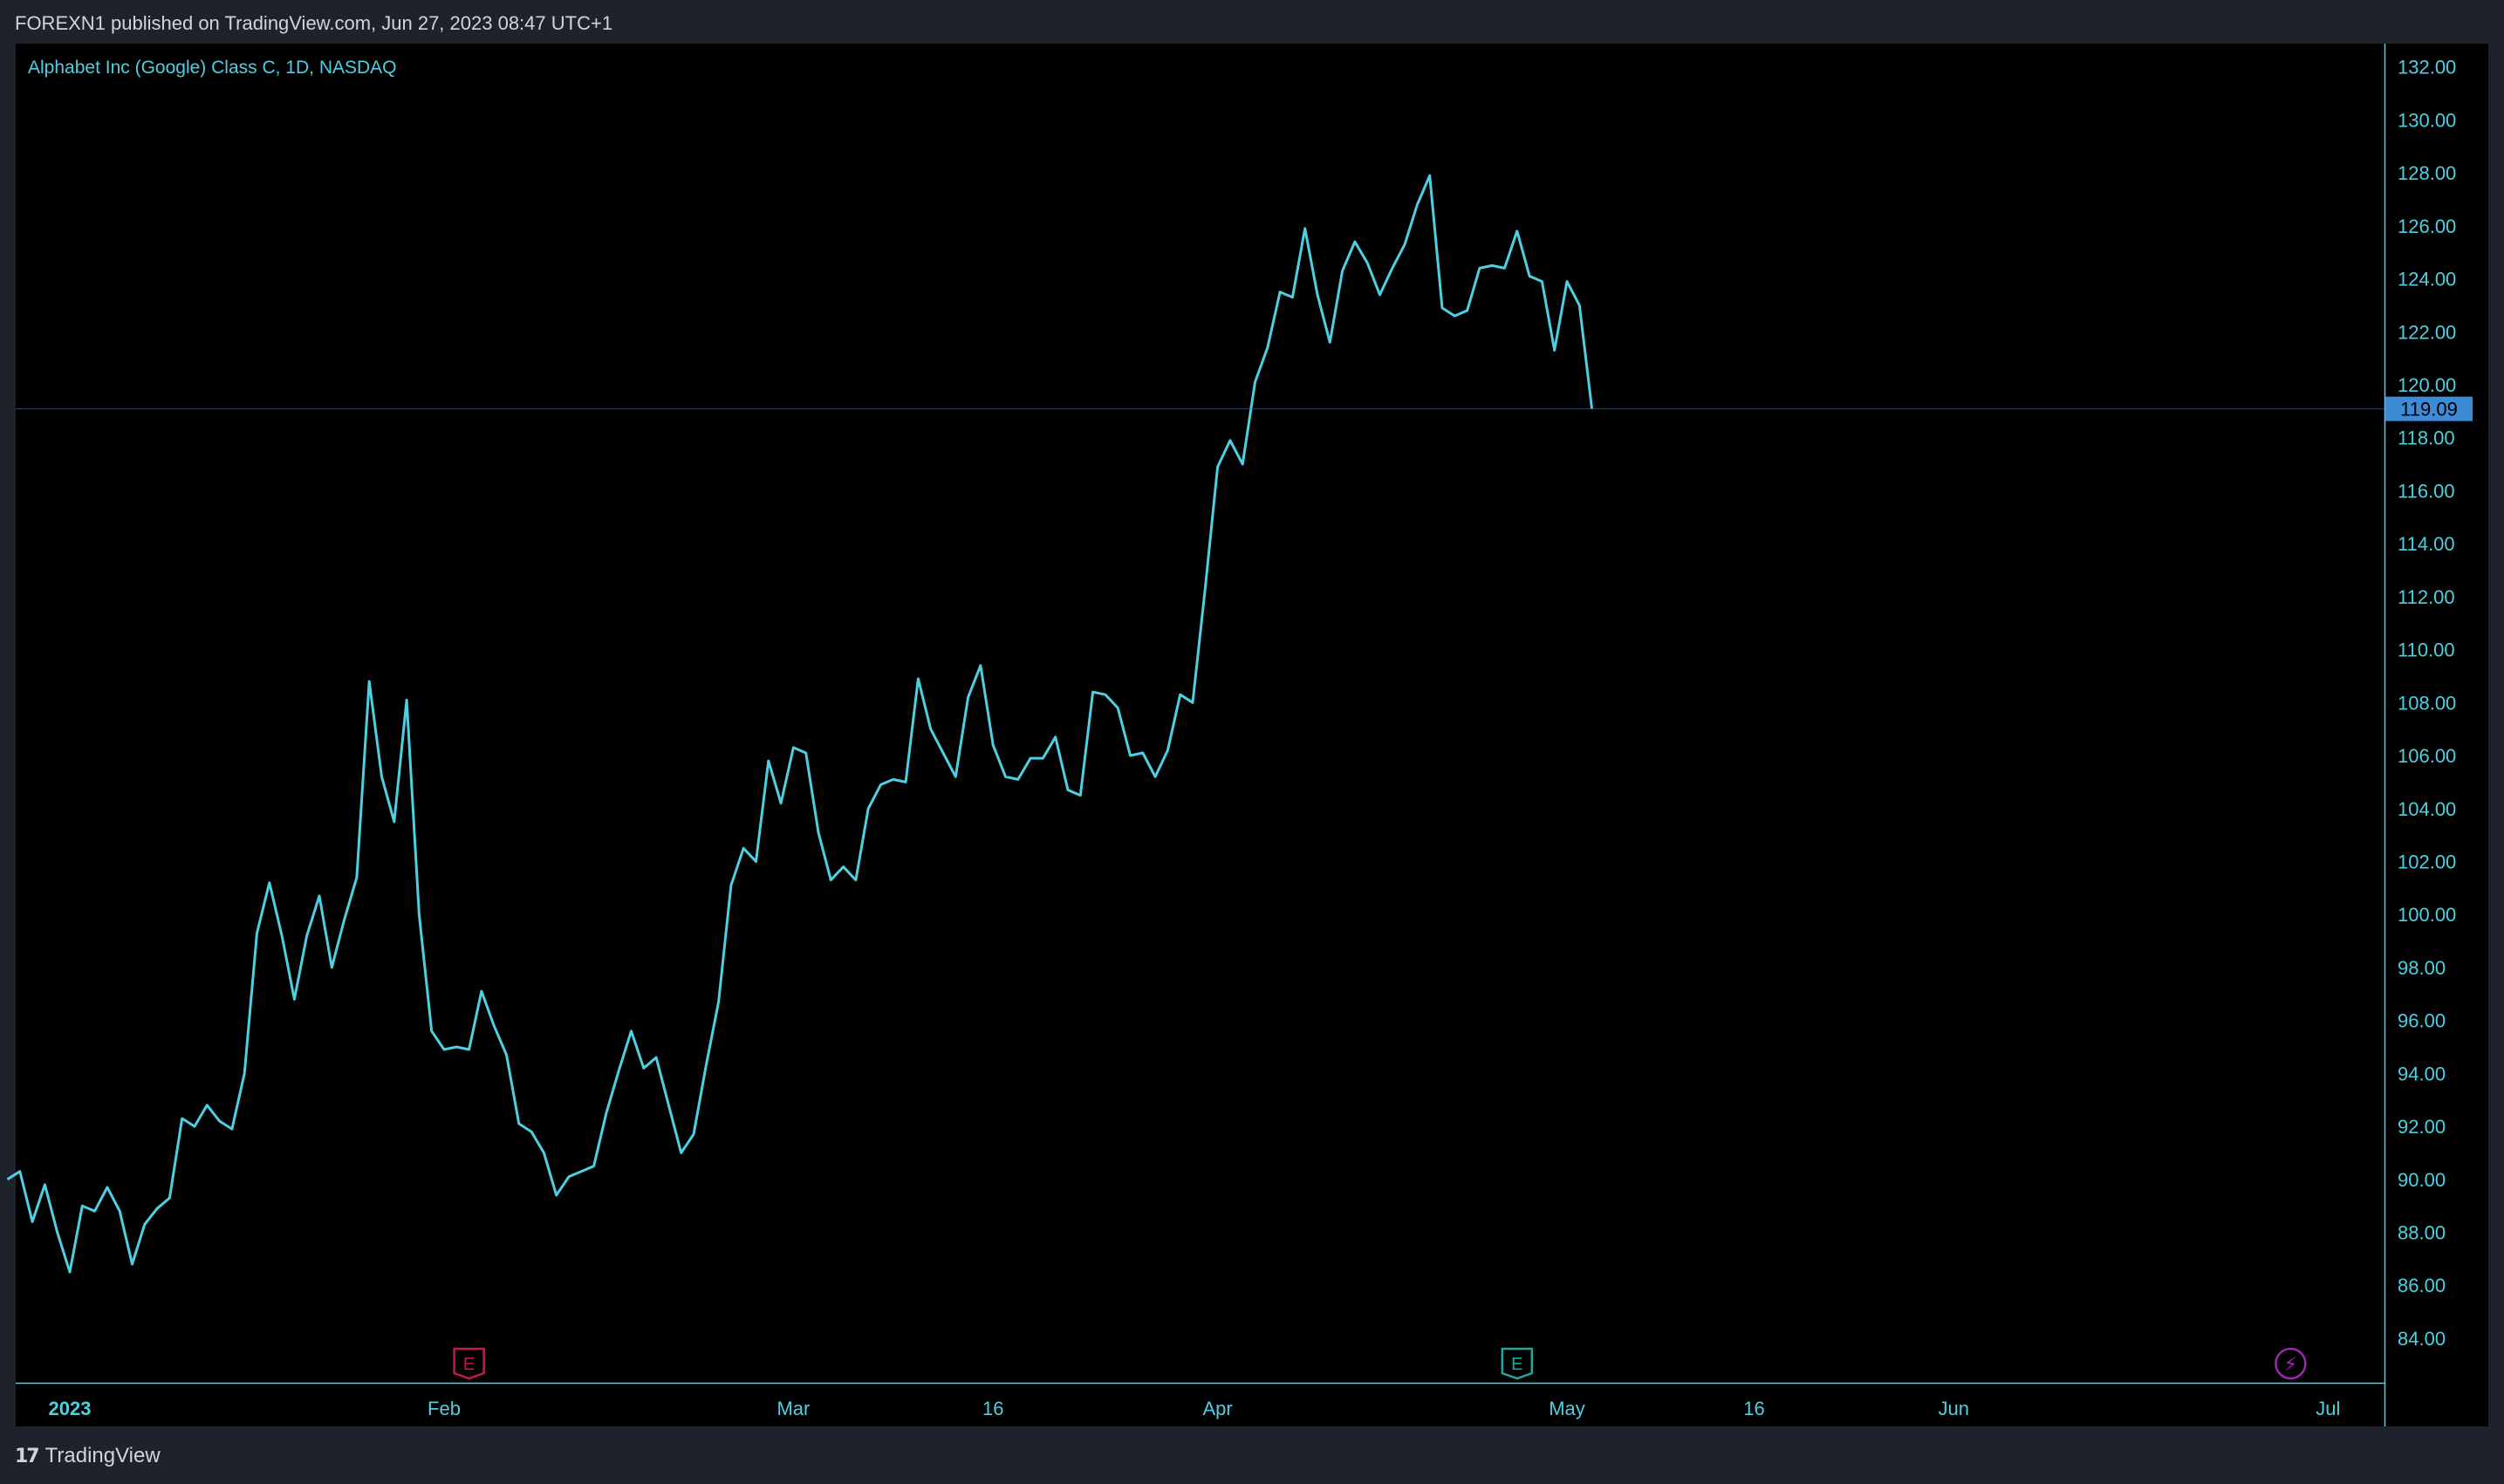 This screenshot has height=1484, width=2504. What do you see at coordinates (2427, 703) in the screenshot?
I see `y-tick-label: 108.00` at bounding box center [2427, 703].